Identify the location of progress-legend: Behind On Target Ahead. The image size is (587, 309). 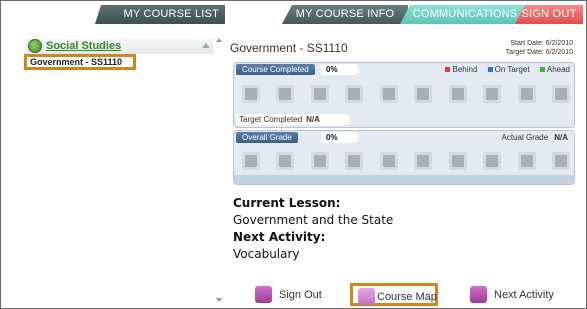
(503, 69).